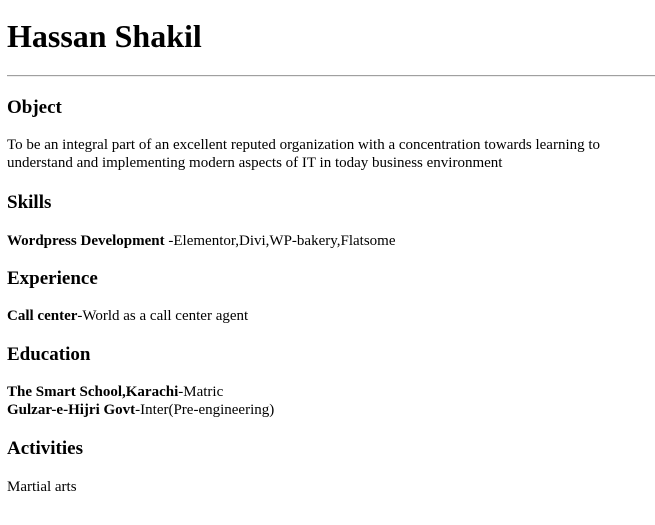  What do you see at coordinates (331, 76) in the screenshot?
I see `header-divider` at bounding box center [331, 76].